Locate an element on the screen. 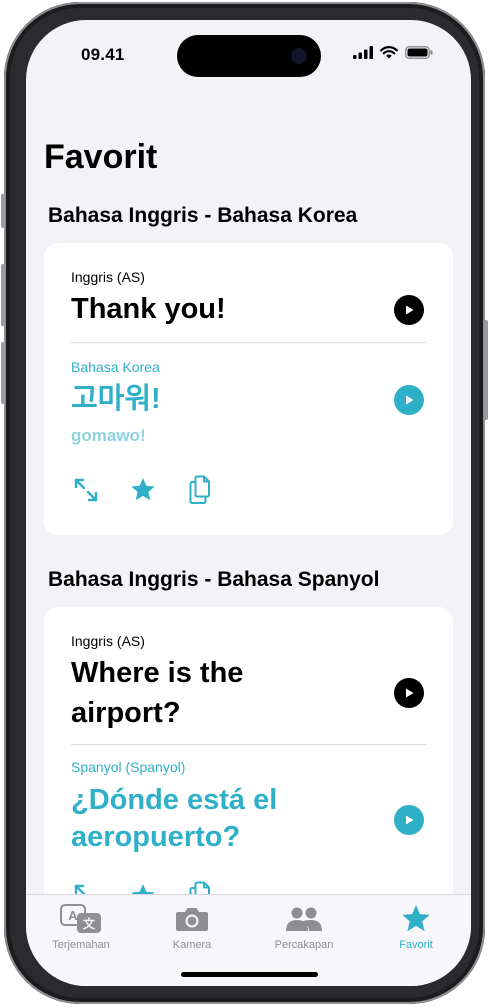 The width and height of the screenshot is (489, 1008). target-phrase: 고마워! is located at coordinates (116, 399).